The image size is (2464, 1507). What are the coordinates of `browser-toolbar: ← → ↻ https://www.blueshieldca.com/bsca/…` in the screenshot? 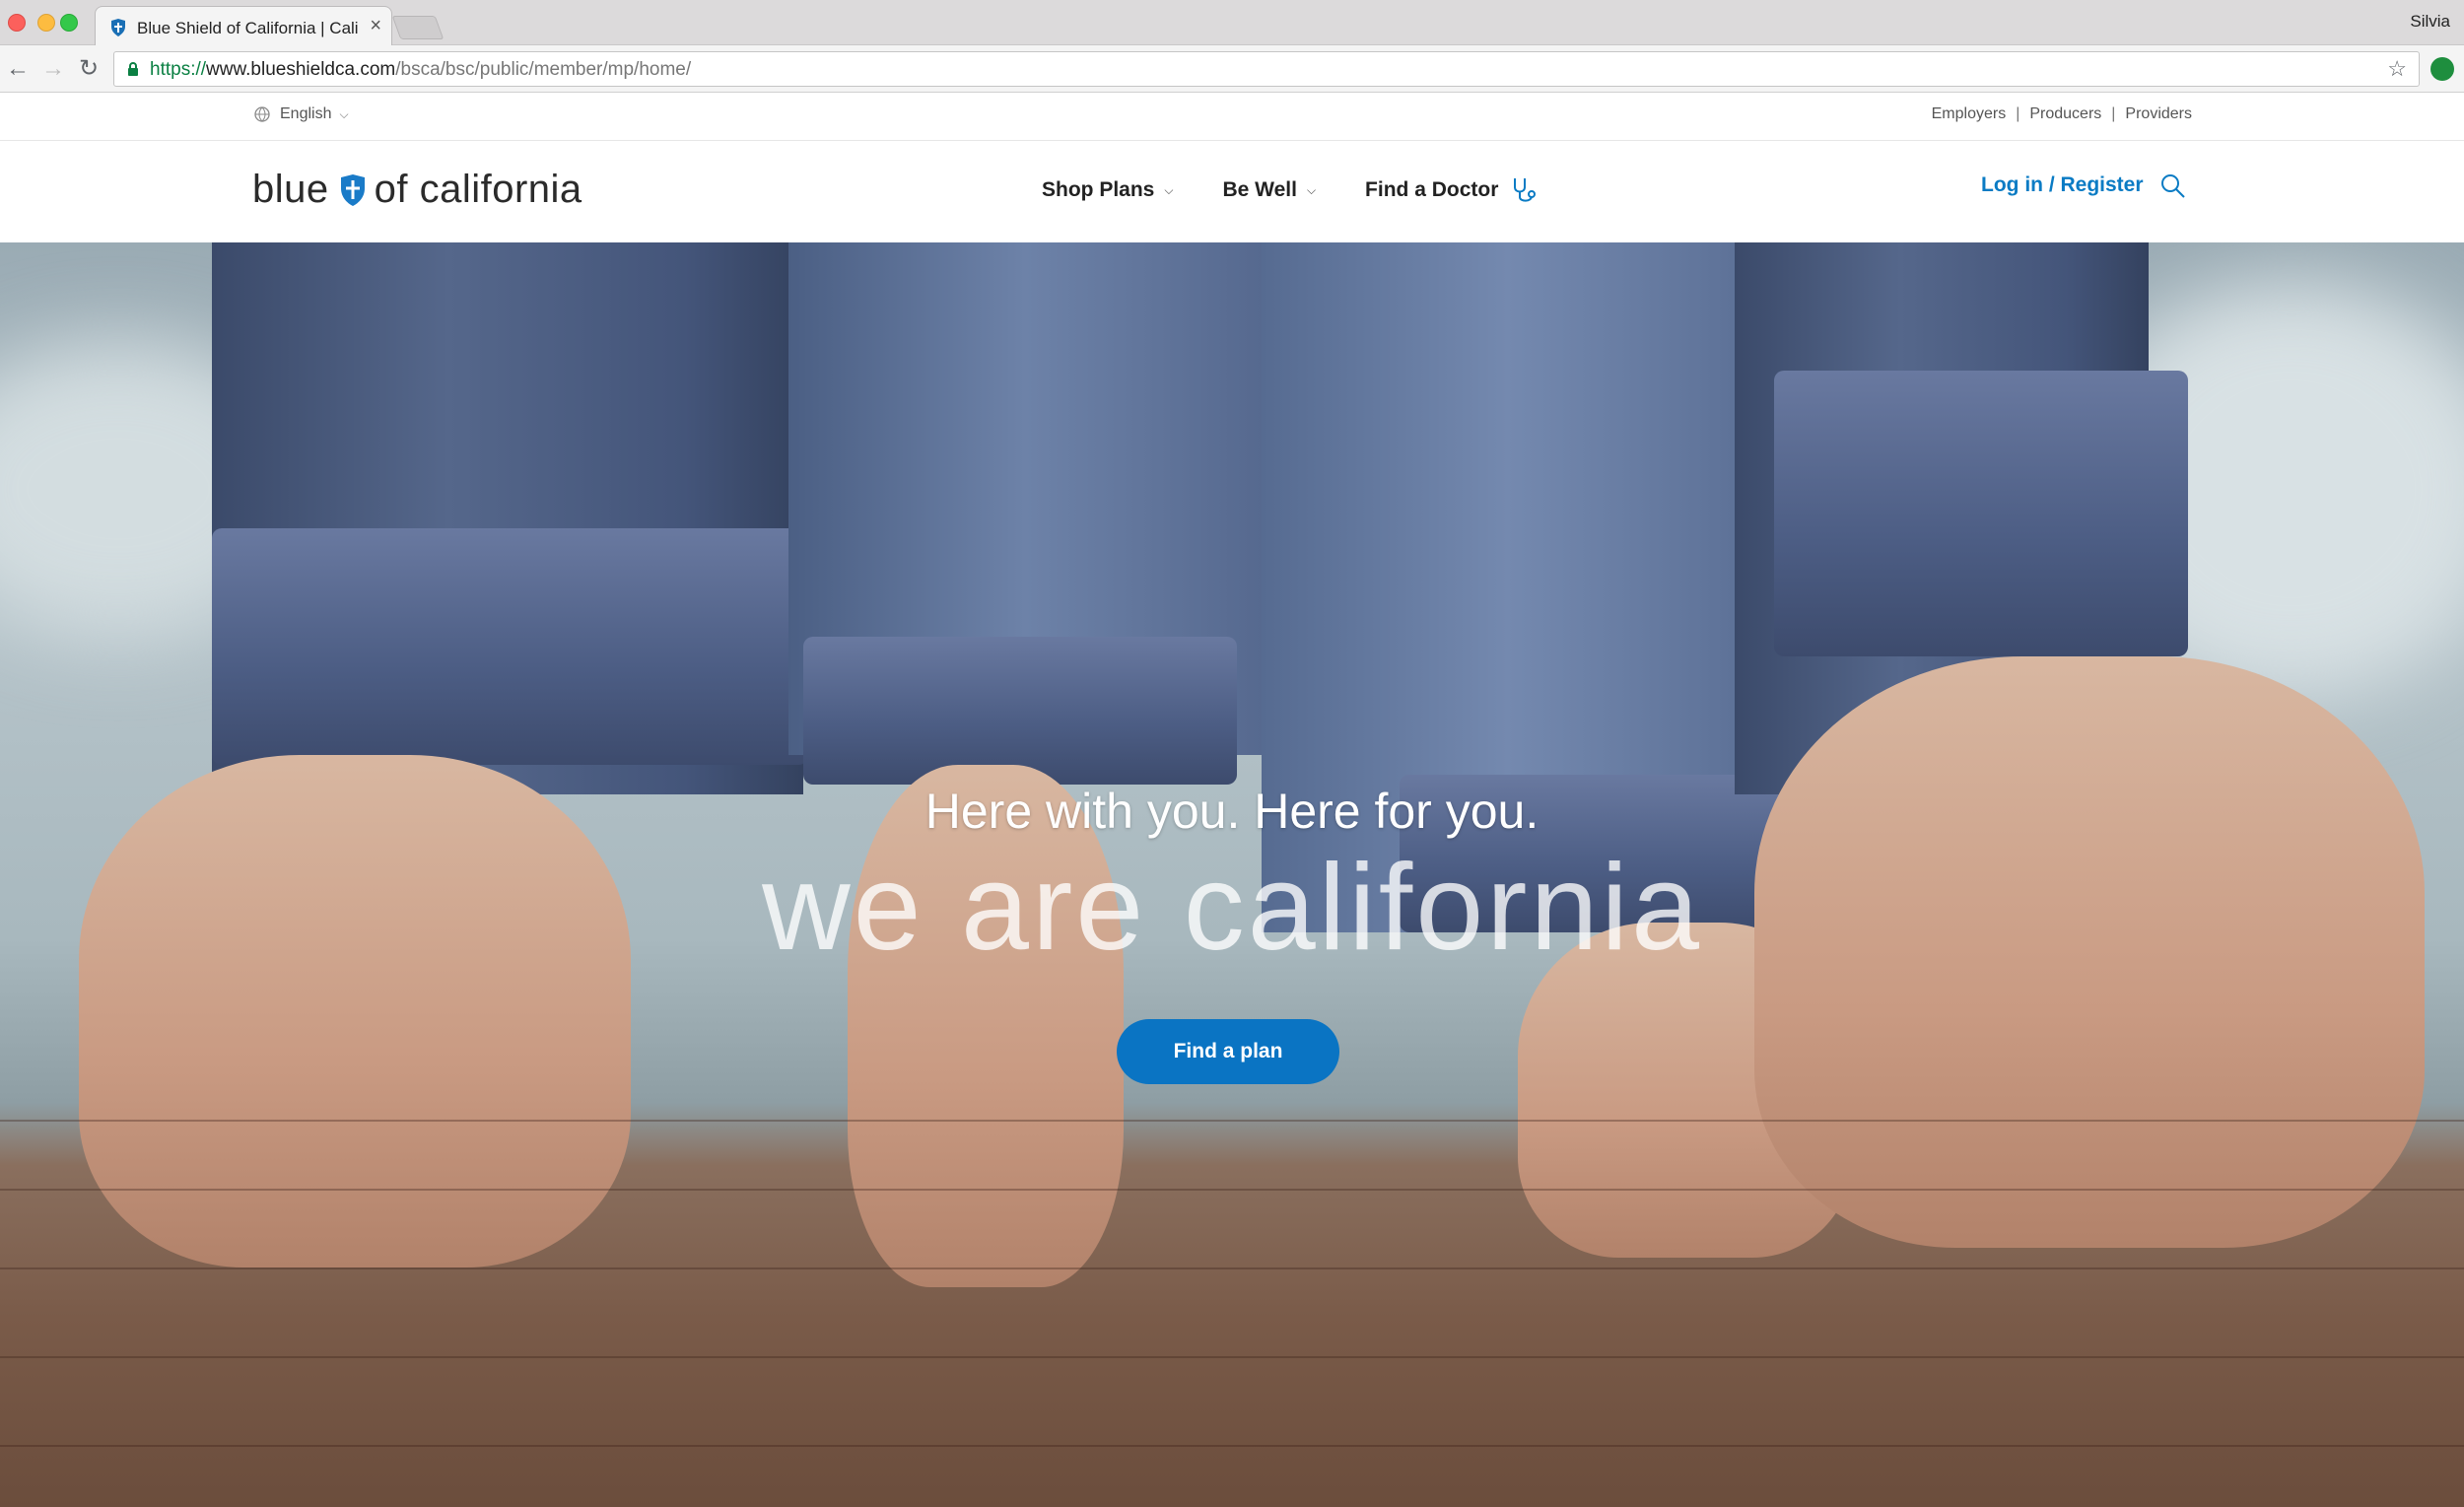 It's located at (1232, 69).